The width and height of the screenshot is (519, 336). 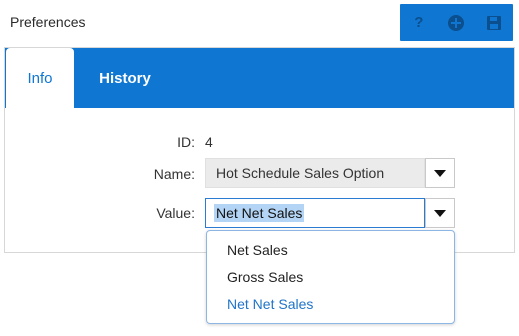 I want to click on dropdown-option-gross-sales: Gross Sales, so click(x=330, y=277).